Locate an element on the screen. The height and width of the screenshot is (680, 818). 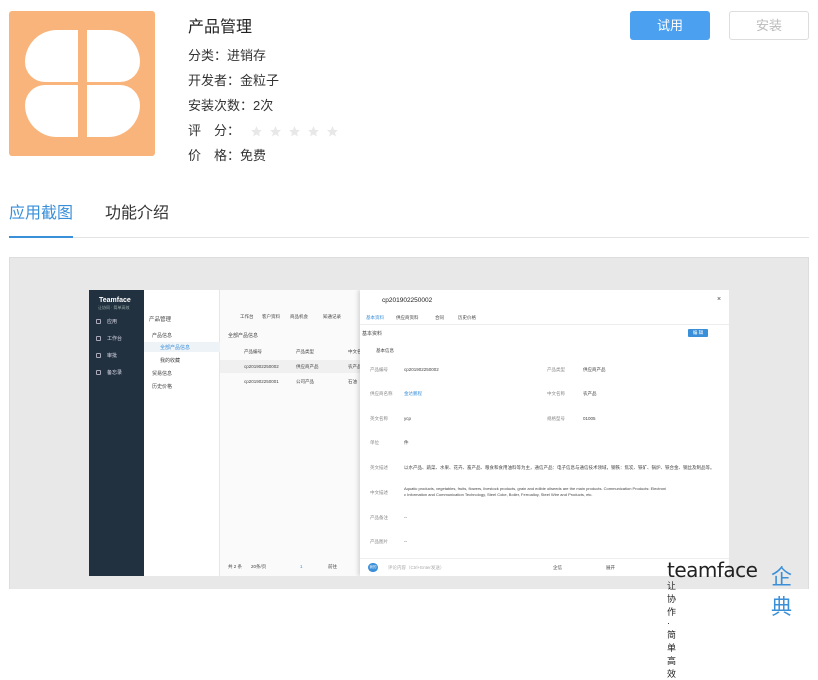
four-petal-logo-icon is located at coordinates (82, 83).